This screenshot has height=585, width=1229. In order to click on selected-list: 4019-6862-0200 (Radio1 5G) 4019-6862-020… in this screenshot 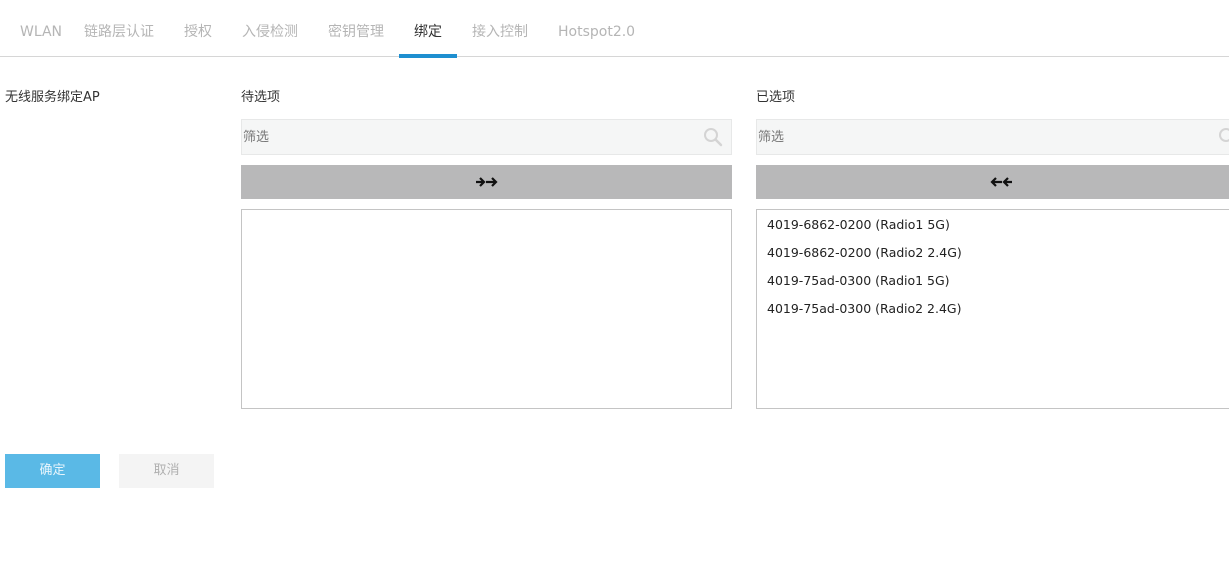, I will do `click(992, 309)`.